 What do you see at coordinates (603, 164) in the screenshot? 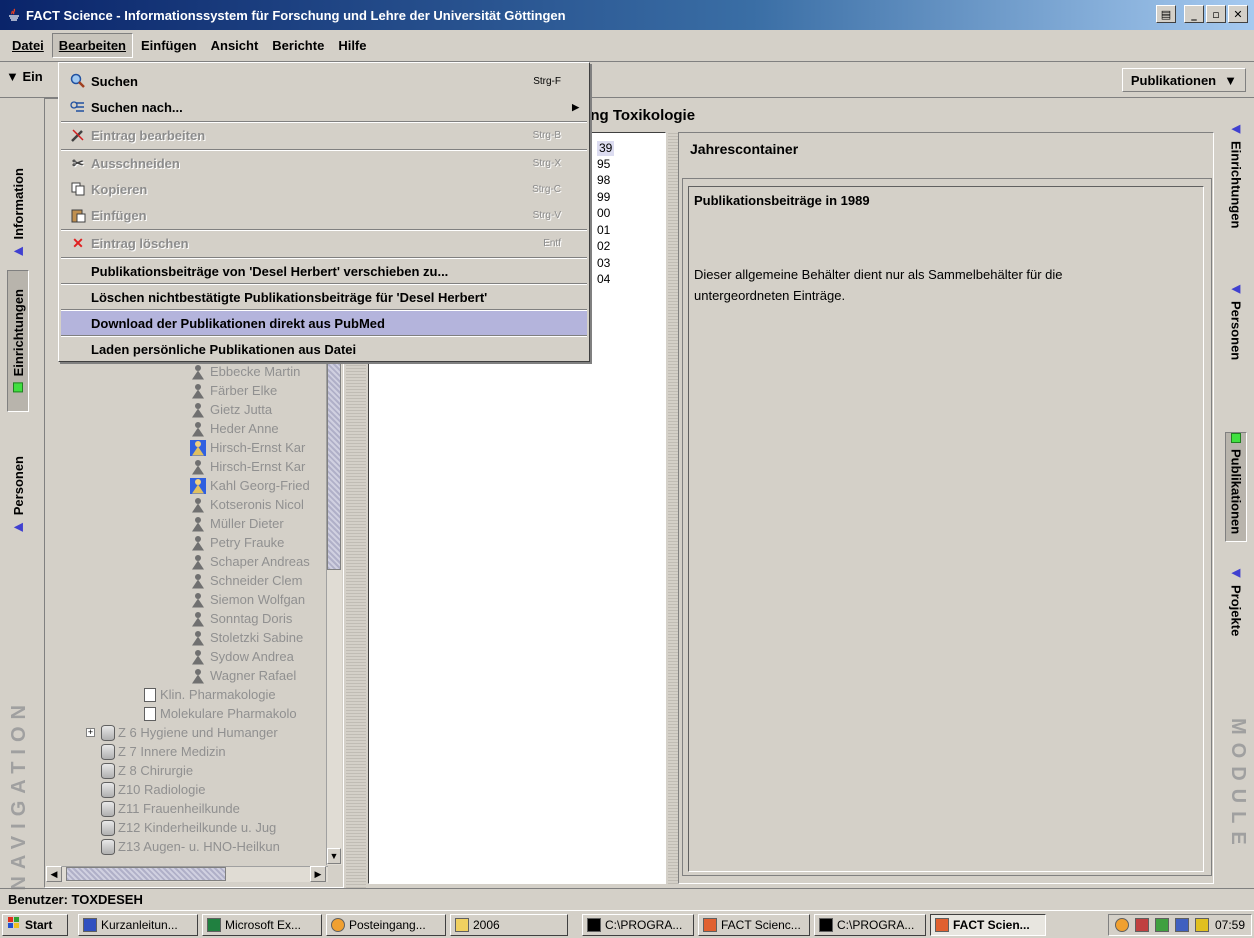
I see `year-item: 95` at bounding box center [603, 164].